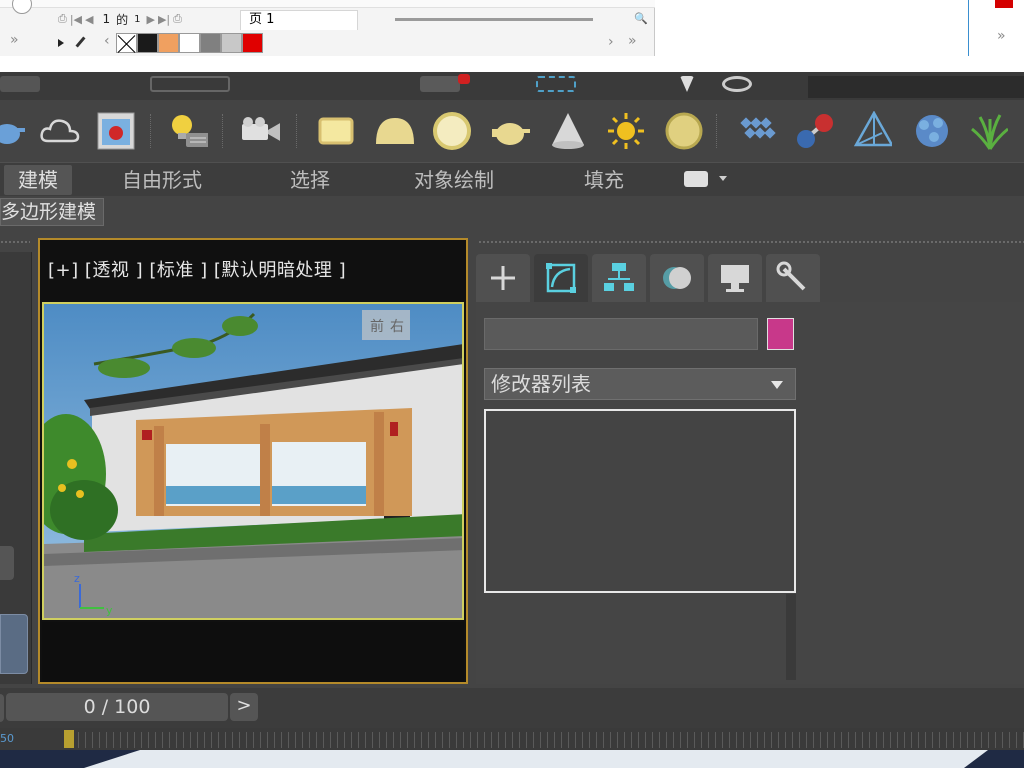 Image resolution: width=1024 pixels, height=768 pixels. What do you see at coordinates (126, 43) in the screenshot?
I see `no-color-swatch` at bounding box center [126, 43].